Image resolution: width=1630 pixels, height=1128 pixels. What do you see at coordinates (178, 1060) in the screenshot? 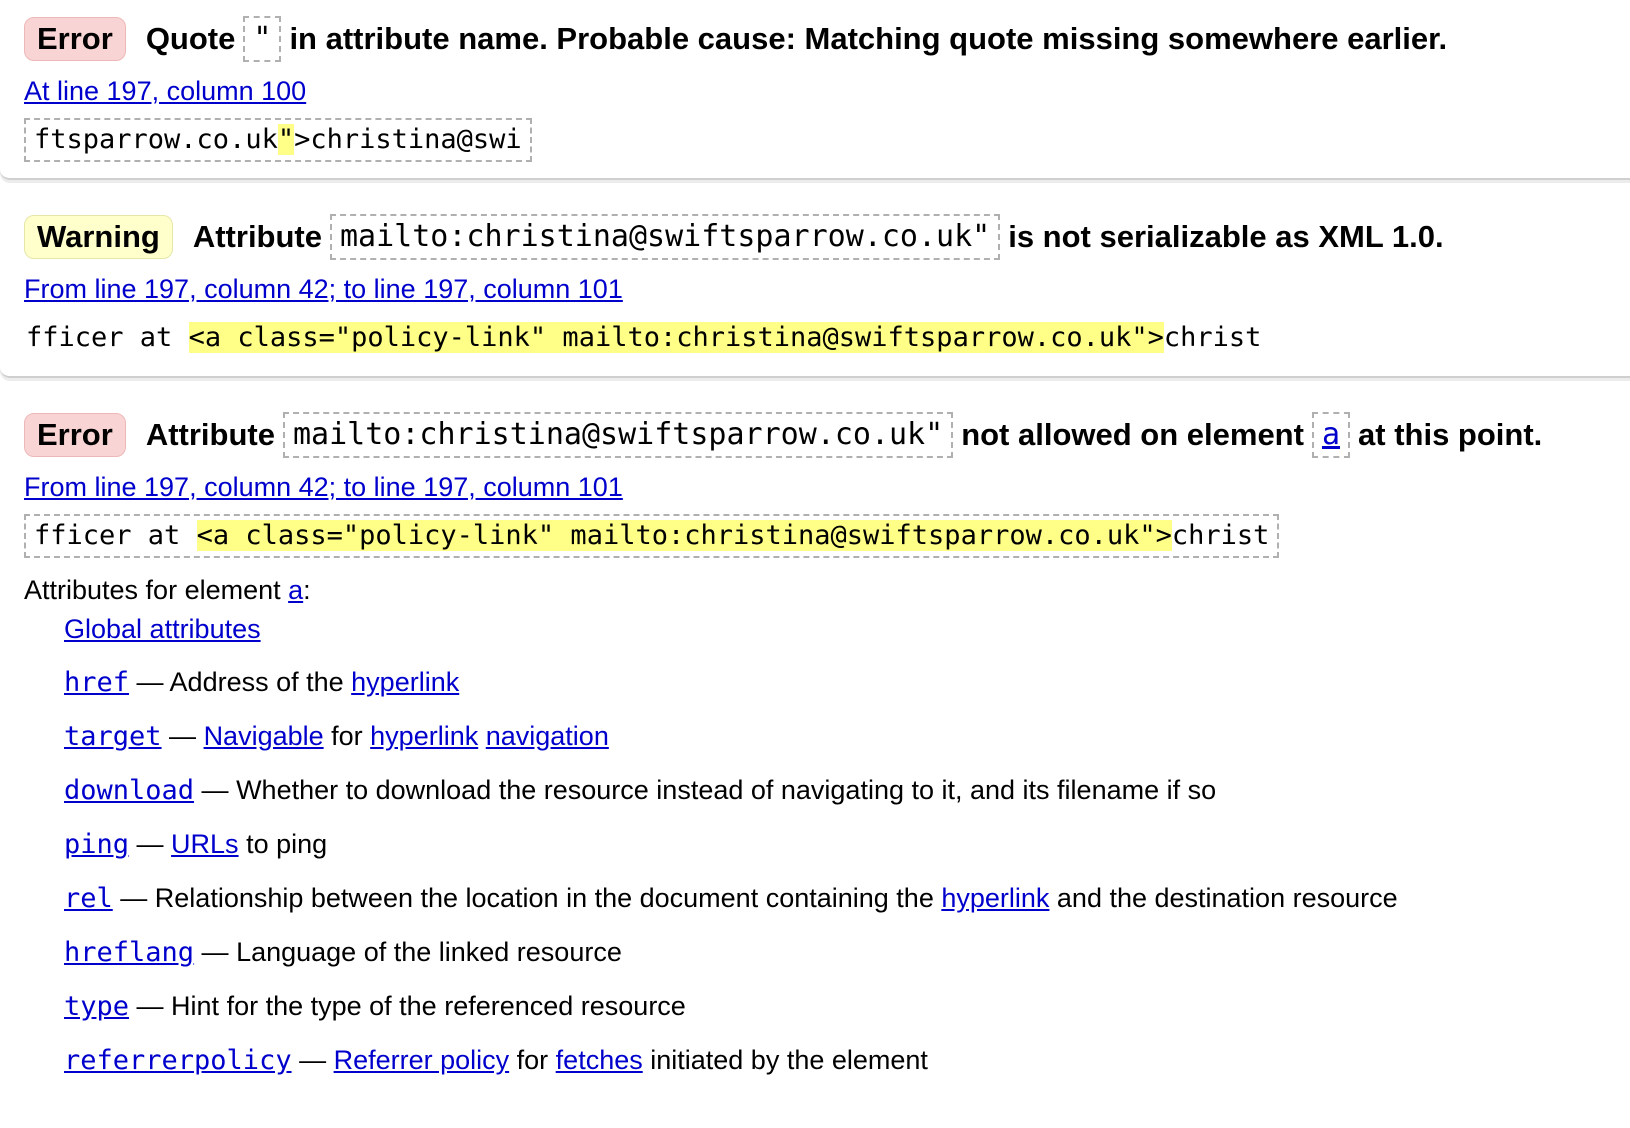
I see `attribute-name-link: referrerpolicy` at bounding box center [178, 1060].